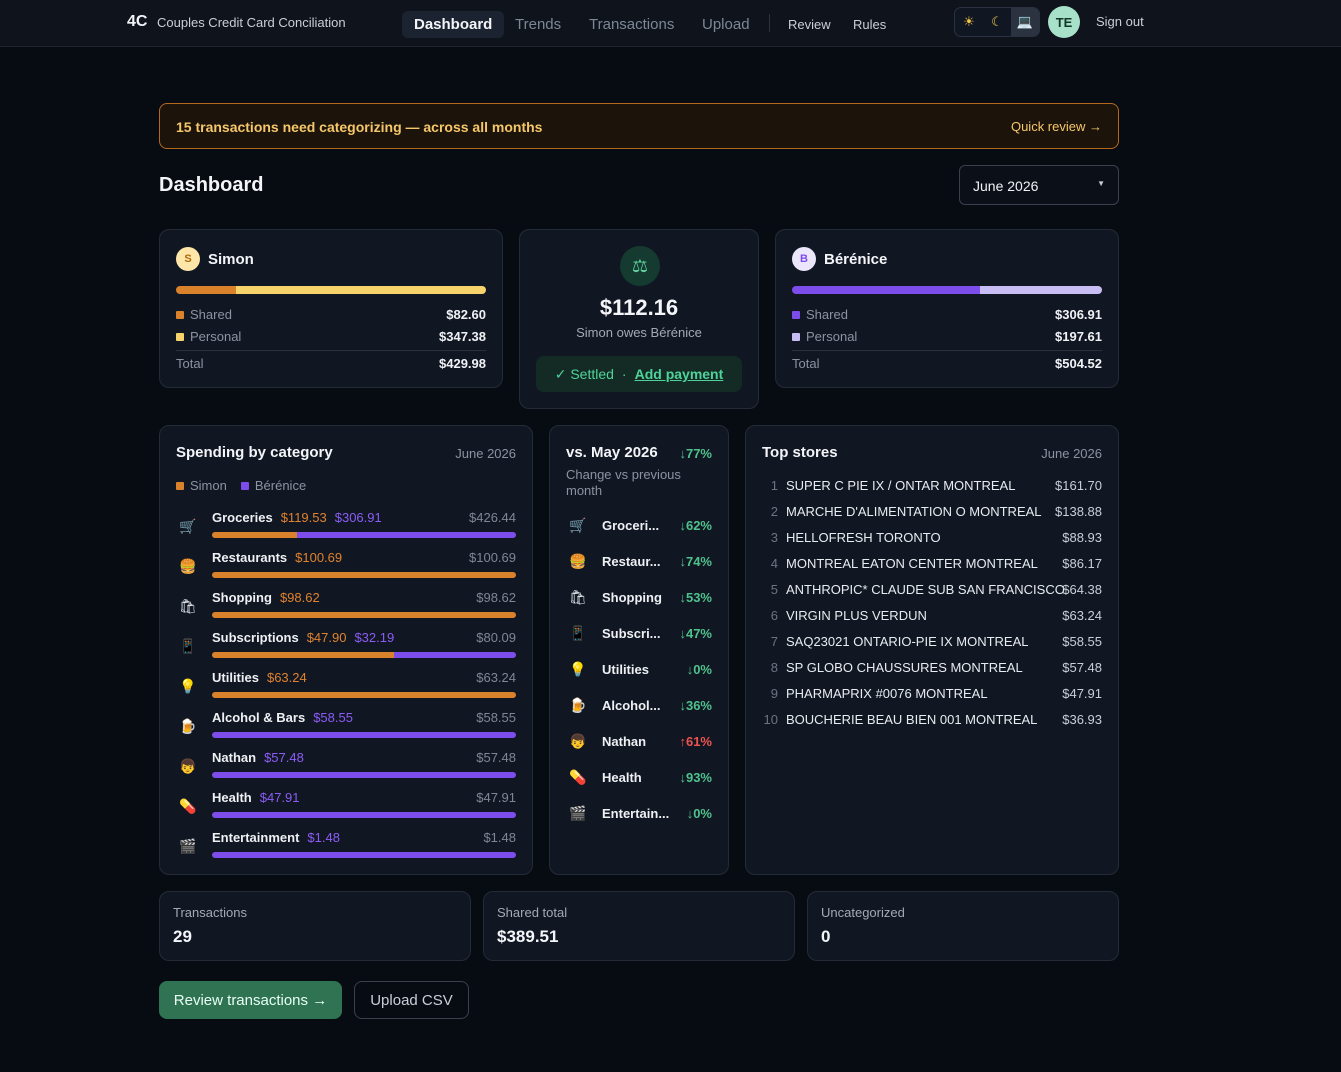  Describe the element at coordinates (695, 741) in the screenshot. I see `change-percent: ↑61%` at that location.